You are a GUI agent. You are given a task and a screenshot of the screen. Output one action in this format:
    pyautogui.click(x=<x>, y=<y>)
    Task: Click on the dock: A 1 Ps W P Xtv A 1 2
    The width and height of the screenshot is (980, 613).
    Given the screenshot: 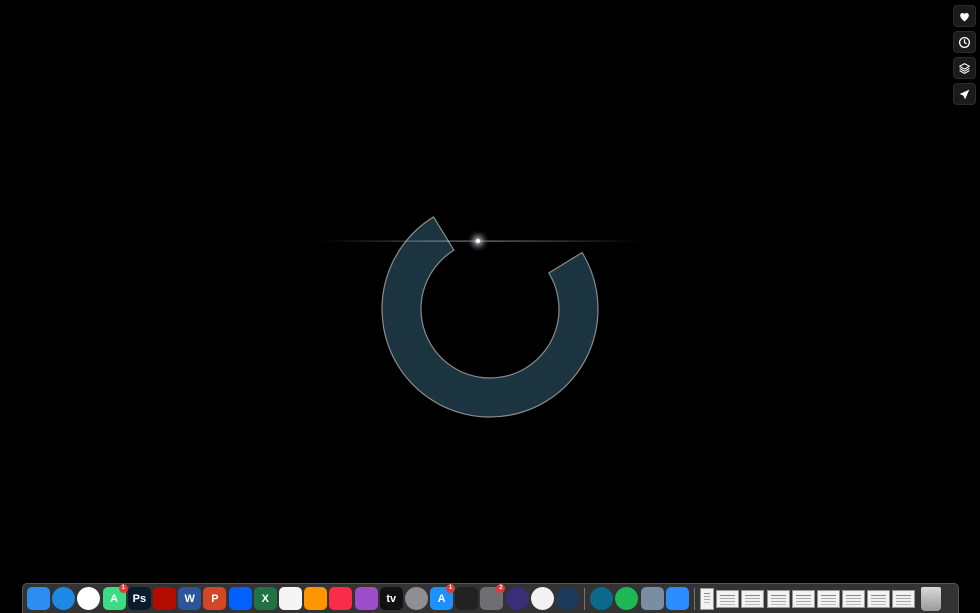 What is the action you would take?
    pyautogui.click(x=490, y=598)
    